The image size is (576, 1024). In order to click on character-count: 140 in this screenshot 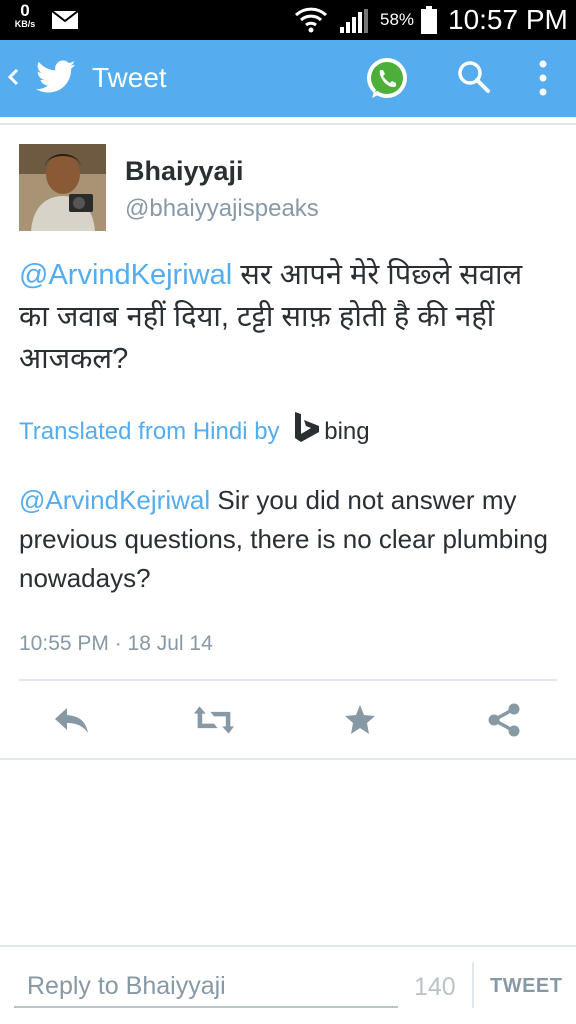, I will do `click(435, 987)`.